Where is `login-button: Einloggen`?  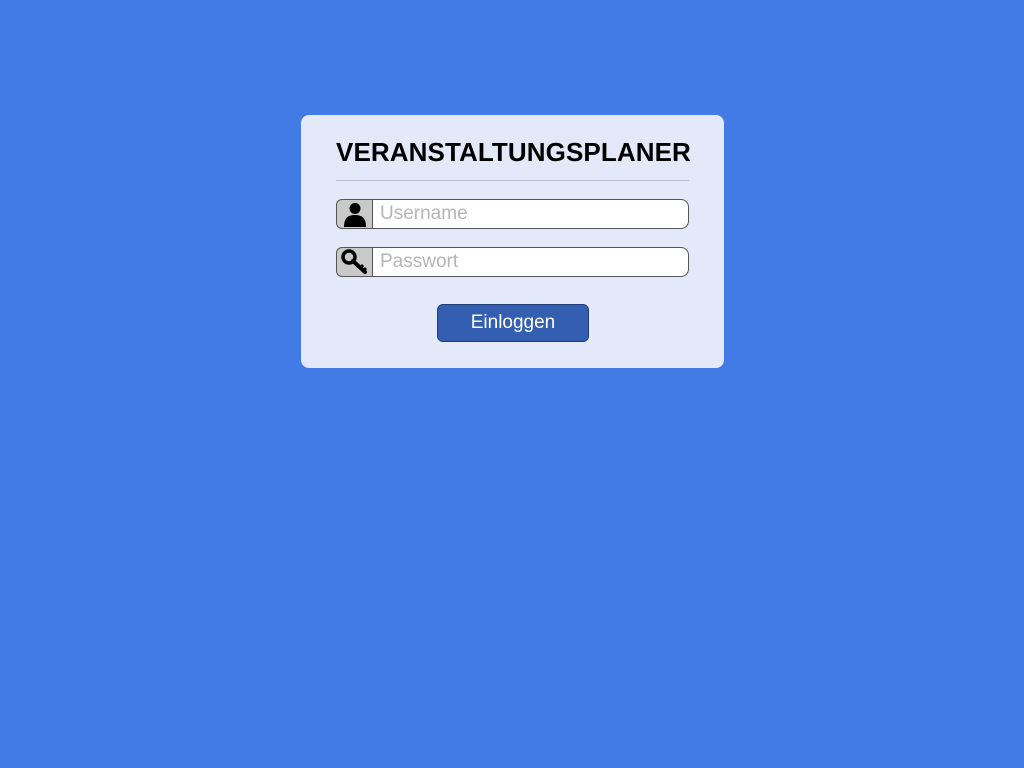
login-button: Einloggen is located at coordinates (513, 323).